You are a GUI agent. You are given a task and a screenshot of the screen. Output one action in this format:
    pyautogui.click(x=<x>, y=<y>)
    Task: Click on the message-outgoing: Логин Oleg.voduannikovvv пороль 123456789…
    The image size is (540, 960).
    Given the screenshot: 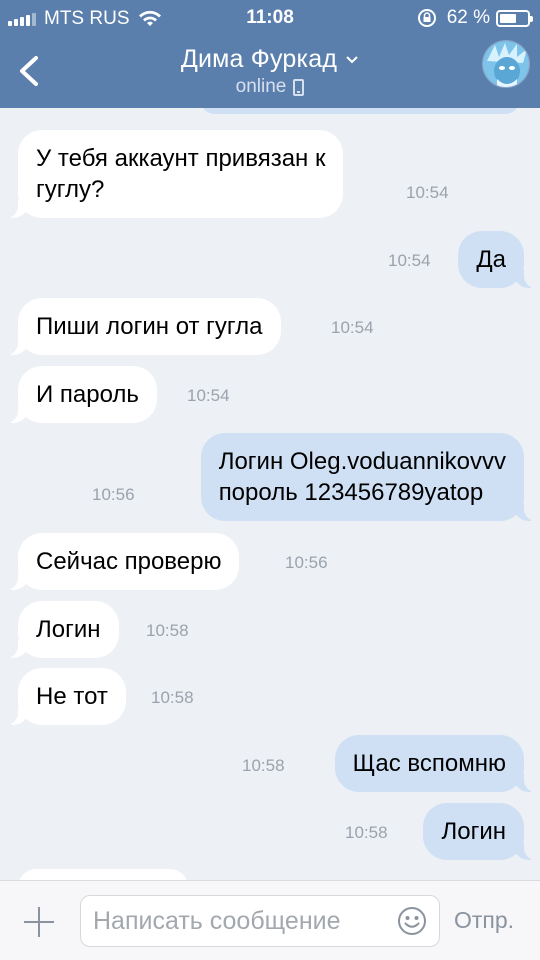 What is the action you would take?
    pyautogui.click(x=370, y=477)
    